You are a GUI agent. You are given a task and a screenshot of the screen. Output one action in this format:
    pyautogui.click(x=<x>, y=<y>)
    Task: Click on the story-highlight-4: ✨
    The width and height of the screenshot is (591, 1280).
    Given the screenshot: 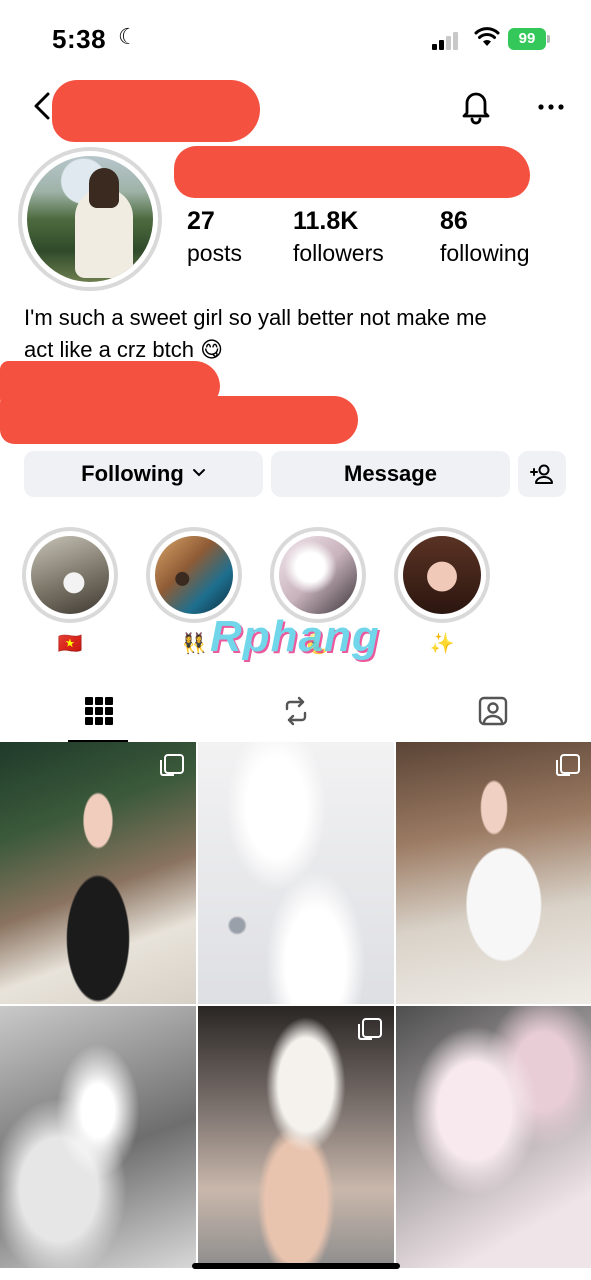 What is the action you would take?
    pyautogui.click(x=442, y=591)
    